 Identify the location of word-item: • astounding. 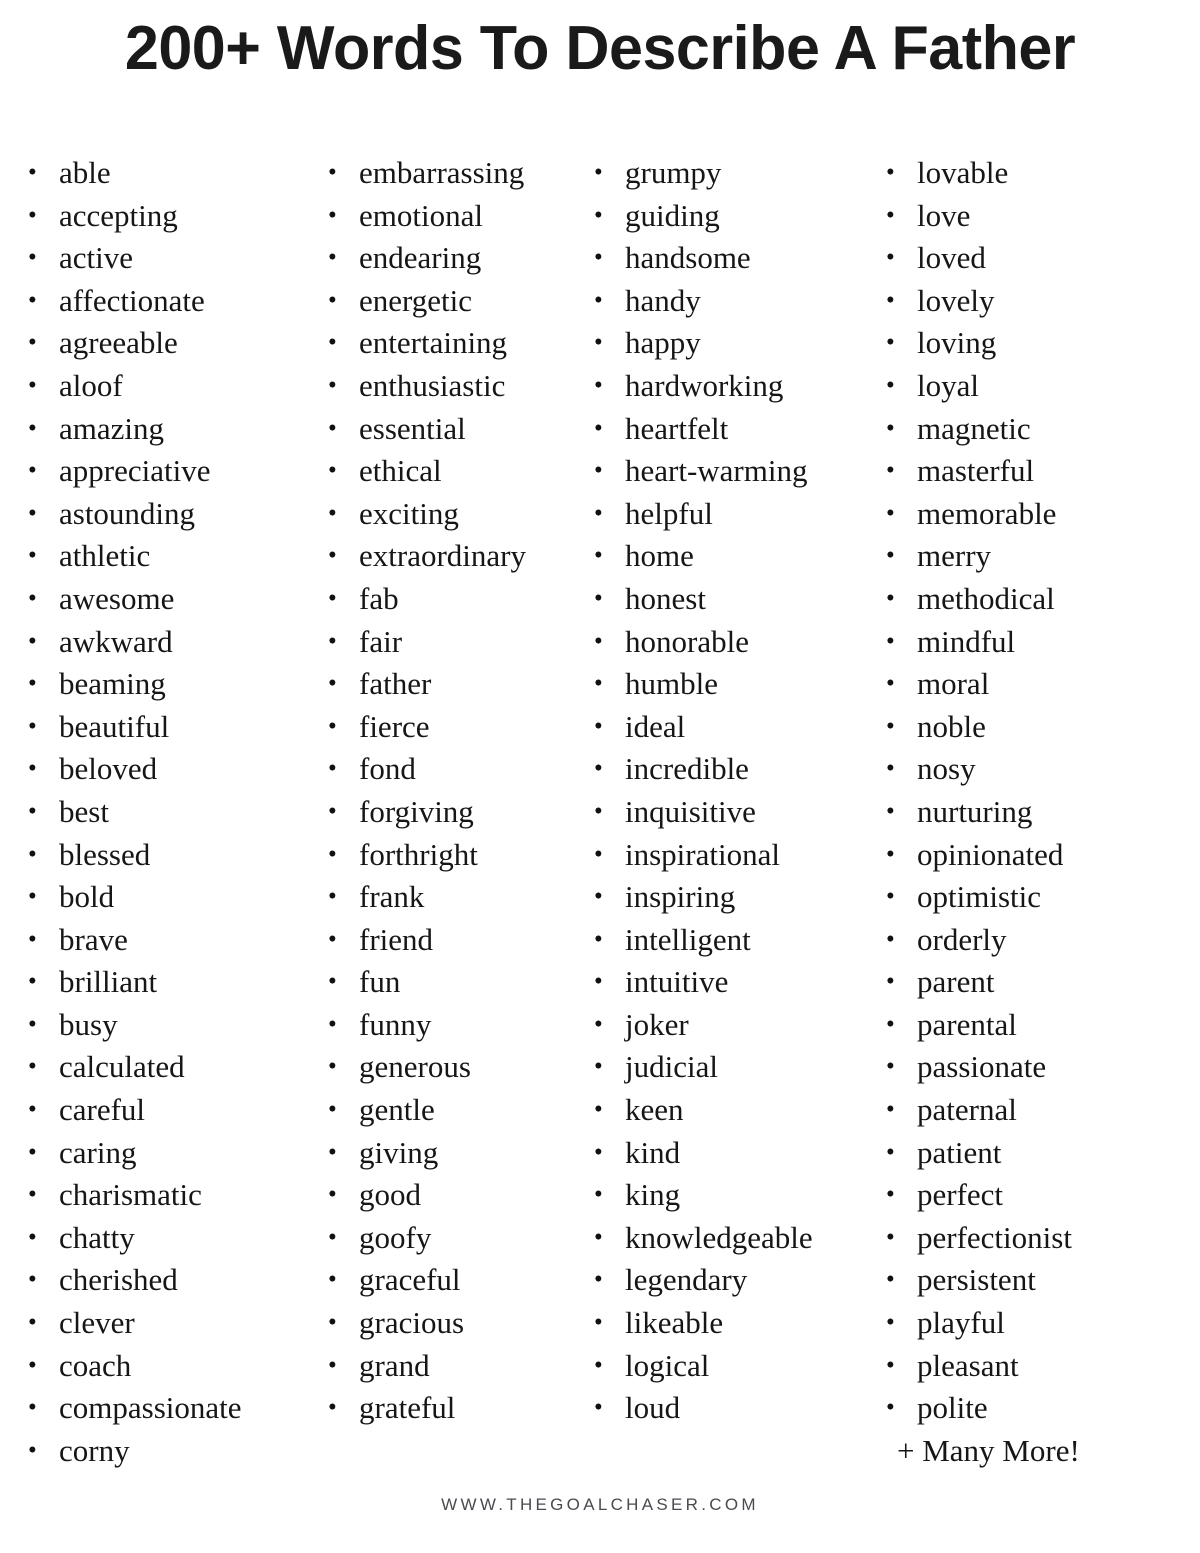
(160, 514).